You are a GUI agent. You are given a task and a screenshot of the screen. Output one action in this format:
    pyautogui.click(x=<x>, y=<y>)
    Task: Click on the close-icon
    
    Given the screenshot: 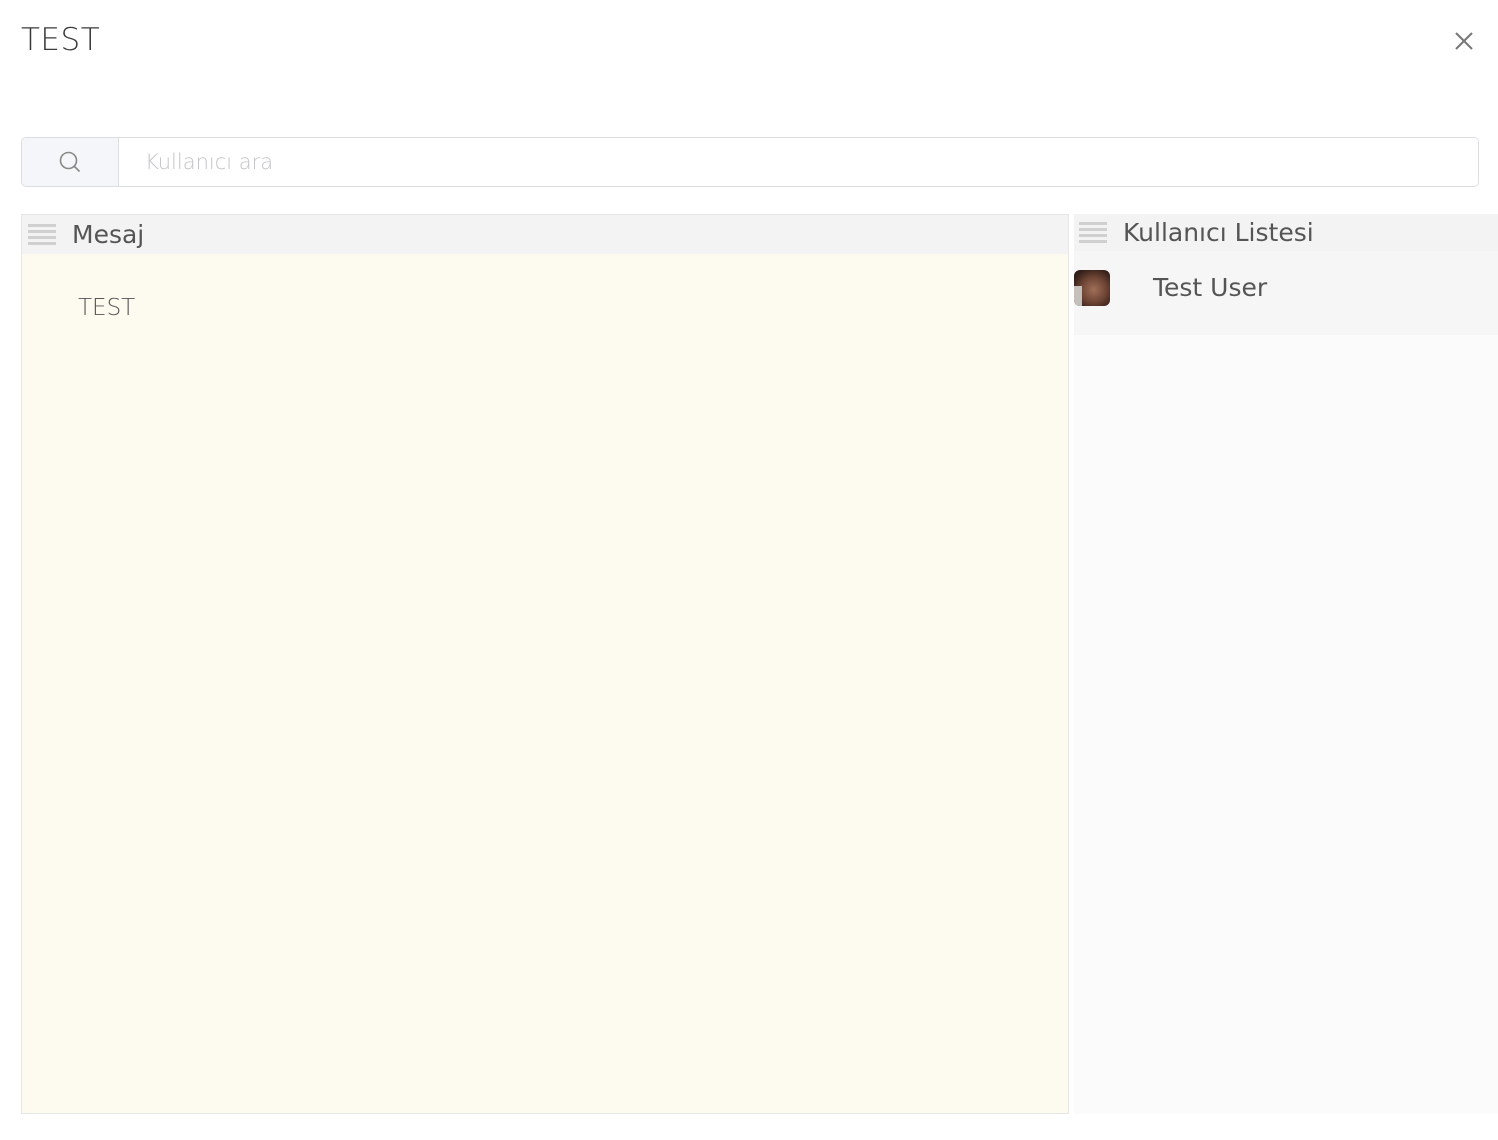 What is the action you would take?
    pyautogui.click(x=1464, y=41)
    